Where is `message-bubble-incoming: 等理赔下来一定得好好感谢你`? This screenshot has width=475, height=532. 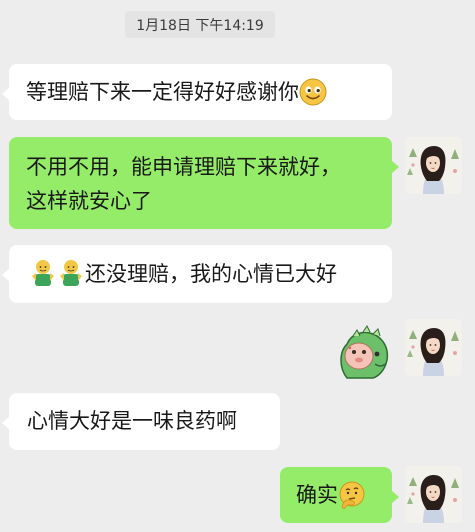 message-bubble-incoming: 等理赔下来一定得好好感谢你 is located at coordinates (197, 92).